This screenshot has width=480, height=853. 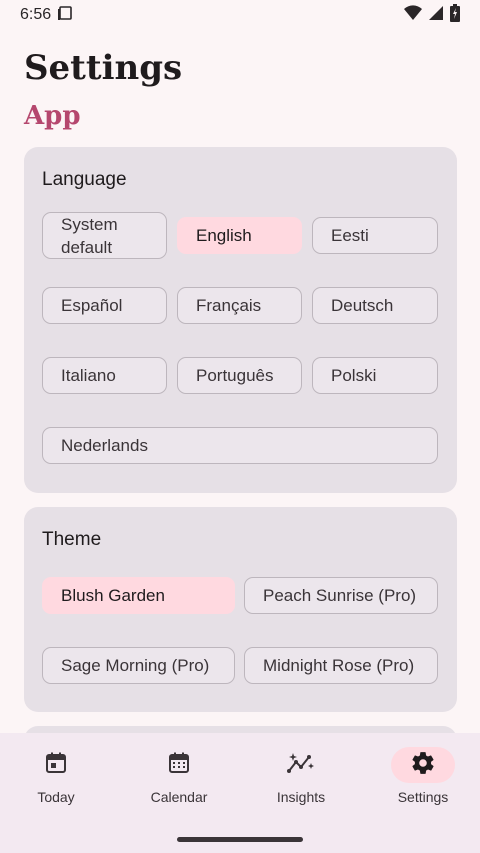 I want to click on chip-label: Midnight Rose (Pro), so click(x=339, y=665).